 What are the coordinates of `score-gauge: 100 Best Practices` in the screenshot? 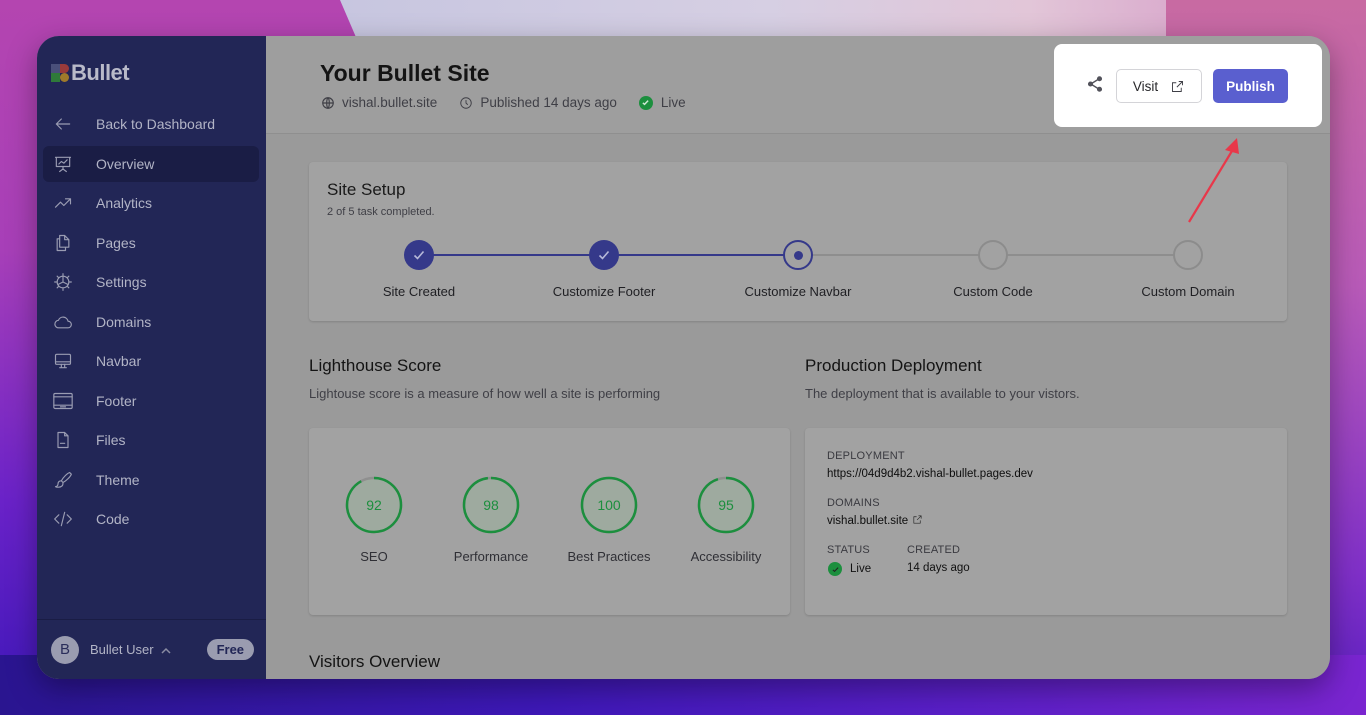 It's located at (609, 520).